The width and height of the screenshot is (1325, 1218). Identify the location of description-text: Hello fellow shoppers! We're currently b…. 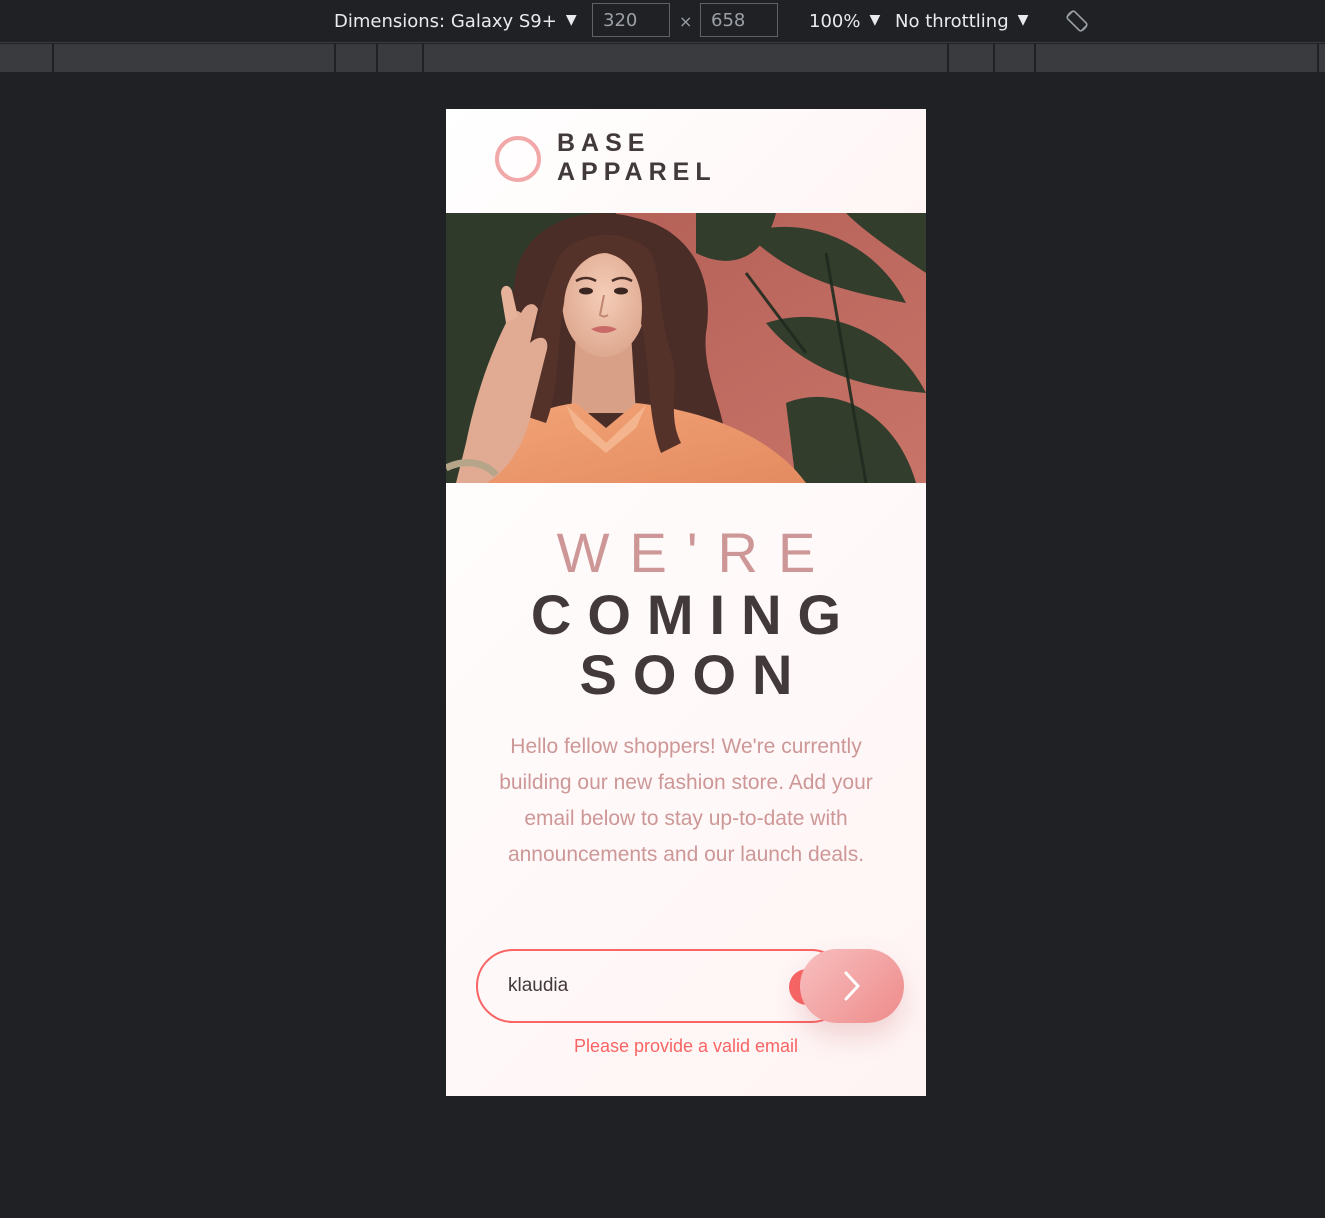
(686, 800).